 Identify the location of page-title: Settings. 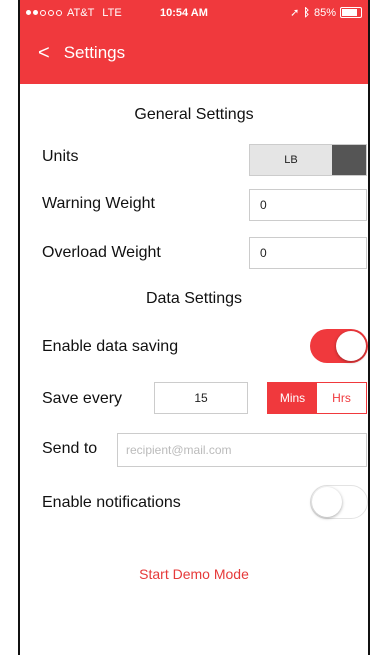
(94, 52).